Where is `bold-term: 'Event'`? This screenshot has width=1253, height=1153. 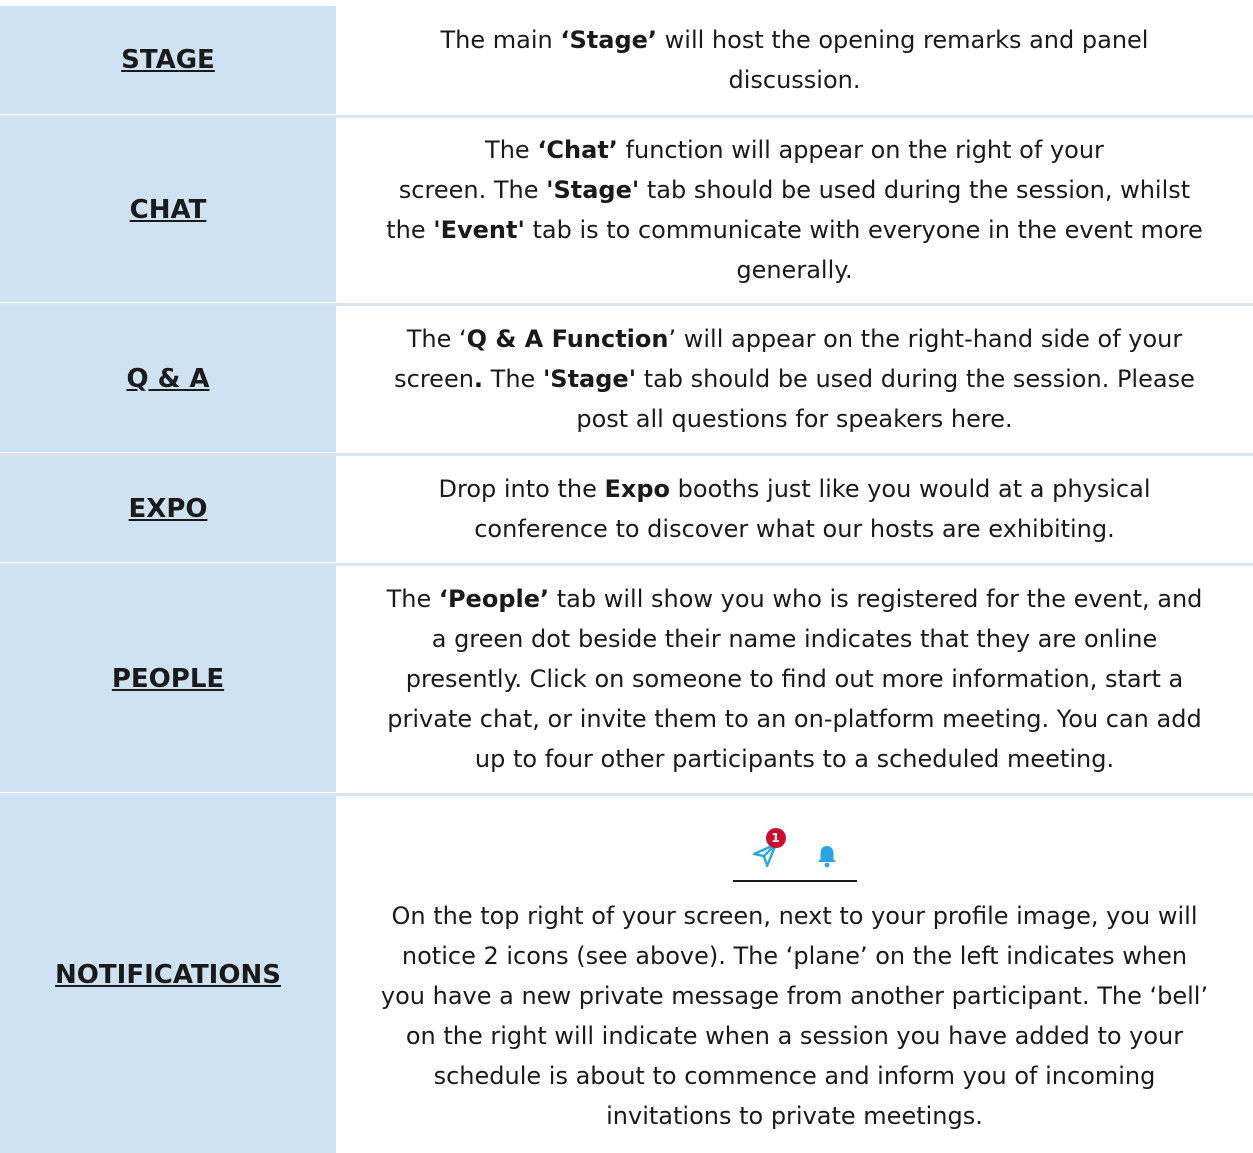 bold-term: 'Event' is located at coordinates (479, 230).